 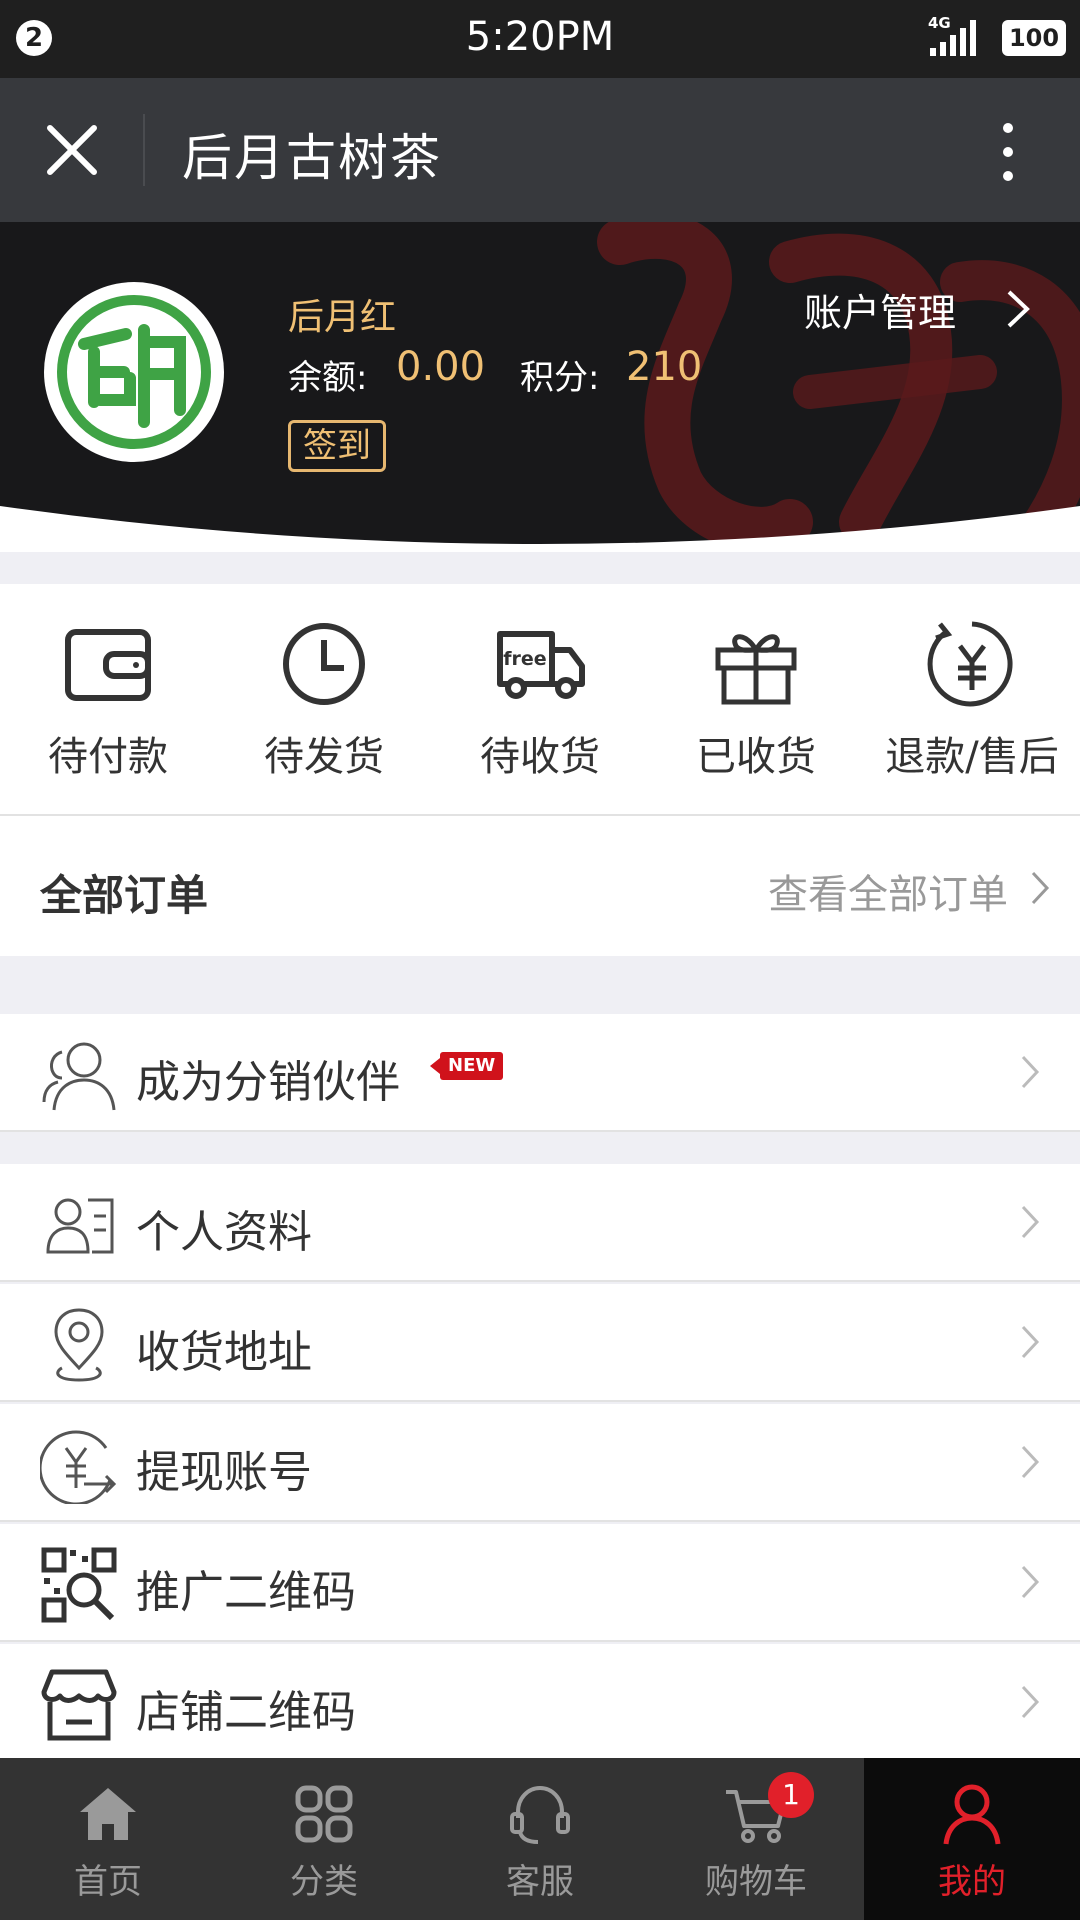 I want to click on menu-item-profile: 个人资料, so click(x=540, y=1223).